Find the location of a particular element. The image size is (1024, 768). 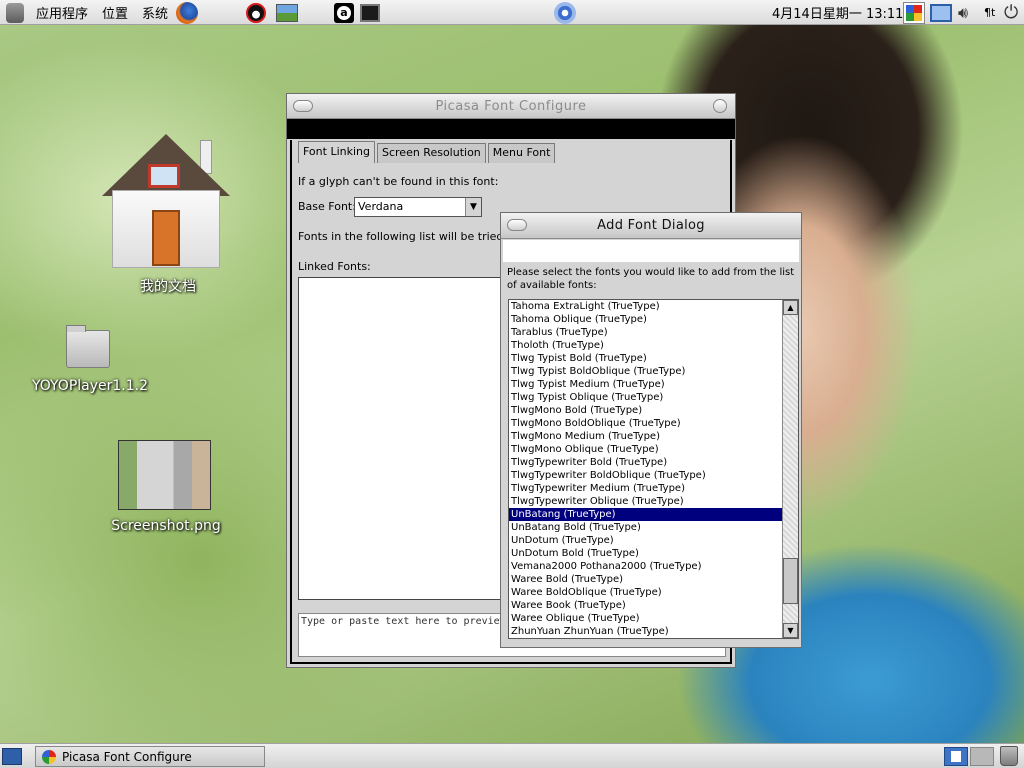

terminal-launcher is located at coordinates (370, 12).